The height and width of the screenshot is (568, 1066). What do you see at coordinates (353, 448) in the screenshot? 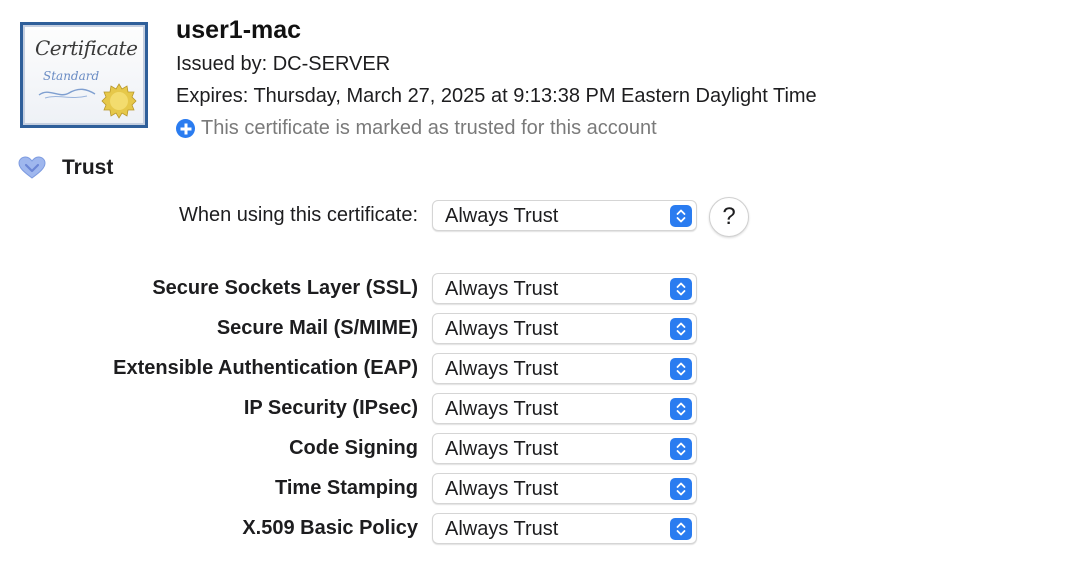
I see `policy-label-code-signing: Code Signing` at bounding box center [353, 448].